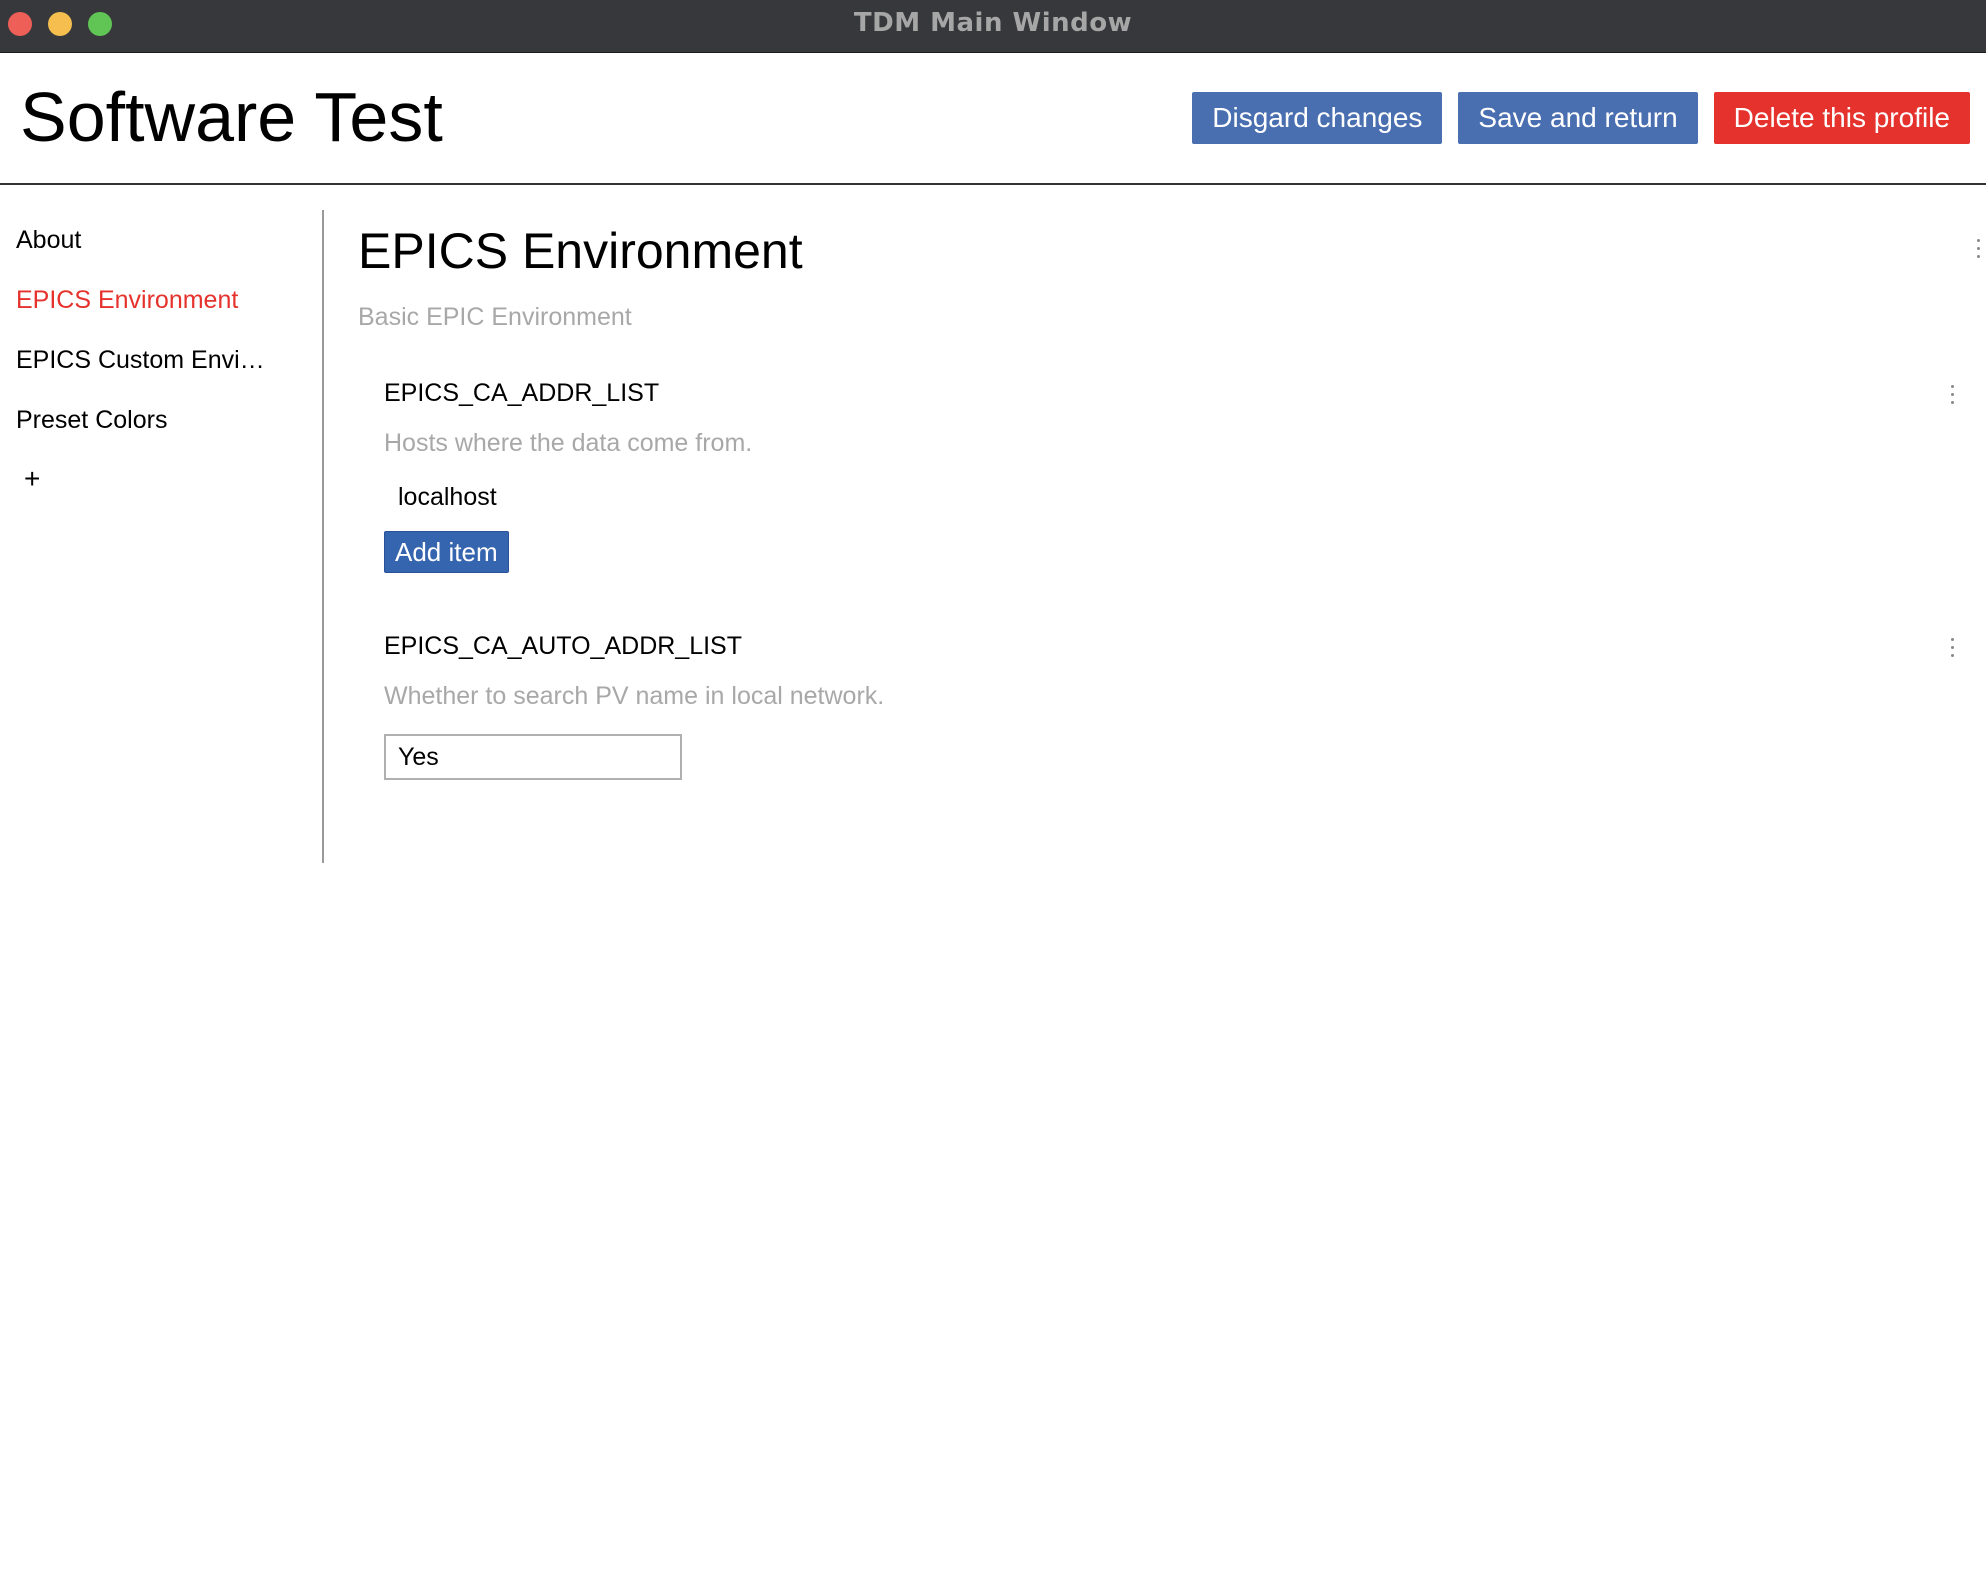 The height and width of the screenshot is (1594, 1986). What do you see at coordinates (231, 117) in the screenshot?
I see `profile-title: Software Test` at bounding box center [231, 117].